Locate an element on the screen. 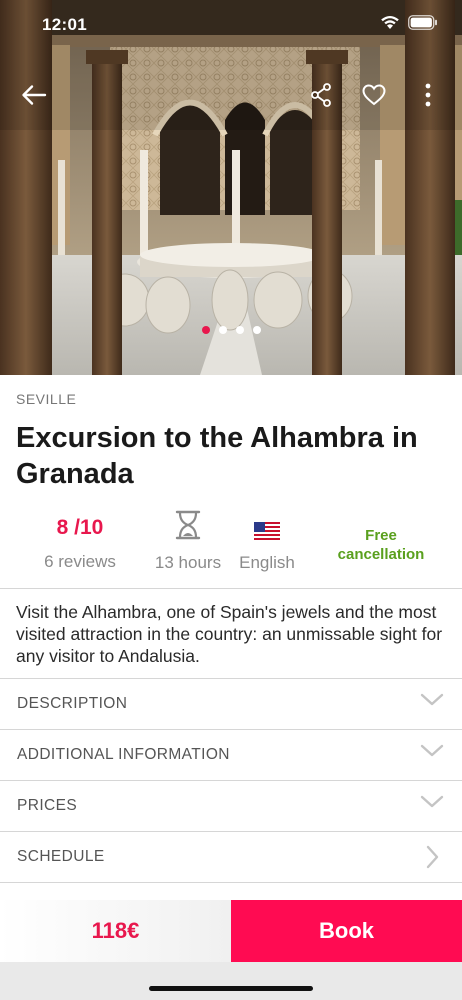  status-icons is located at coordinates (409, 22).